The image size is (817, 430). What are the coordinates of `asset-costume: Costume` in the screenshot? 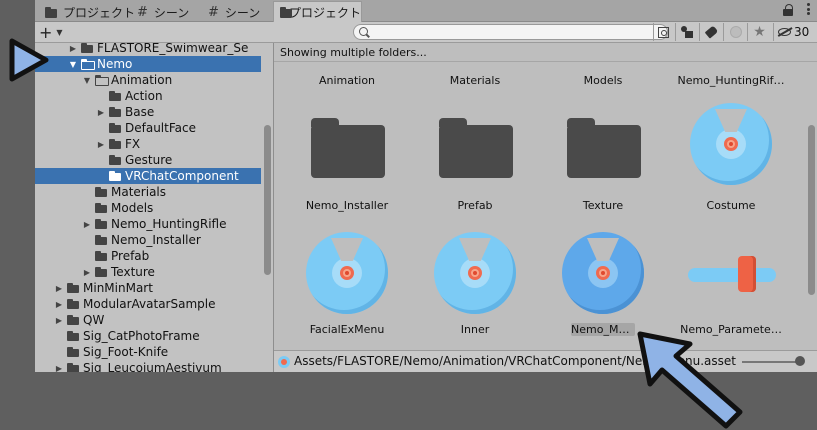 It's located at (731, 158).